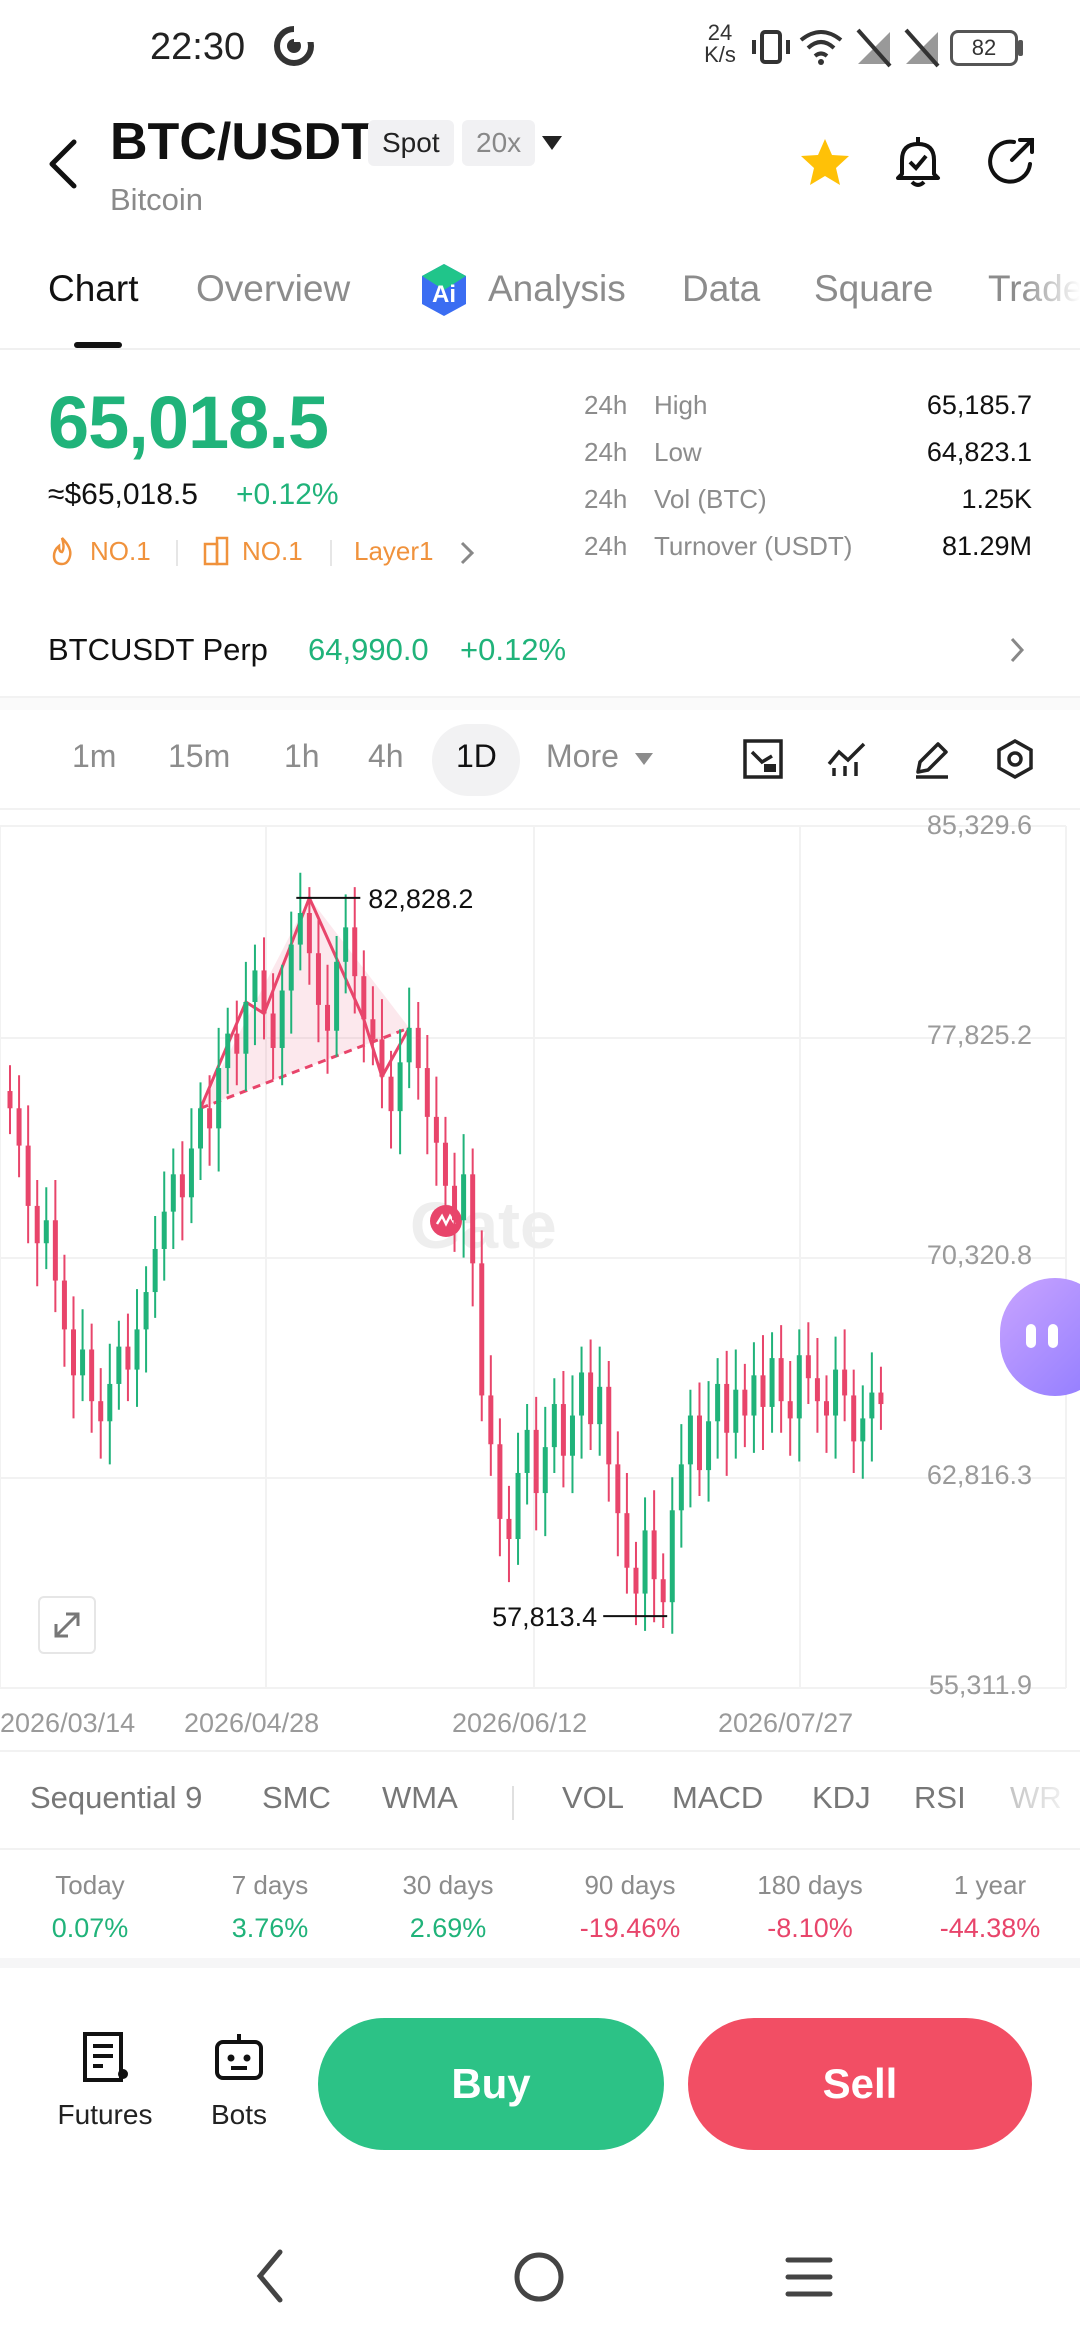 The width and height of the screenshot is (1080, 2340). Describe the element at coordinates (979, 452) in the screenshot. I see `stat-value-low: 64,823.1` at that location.